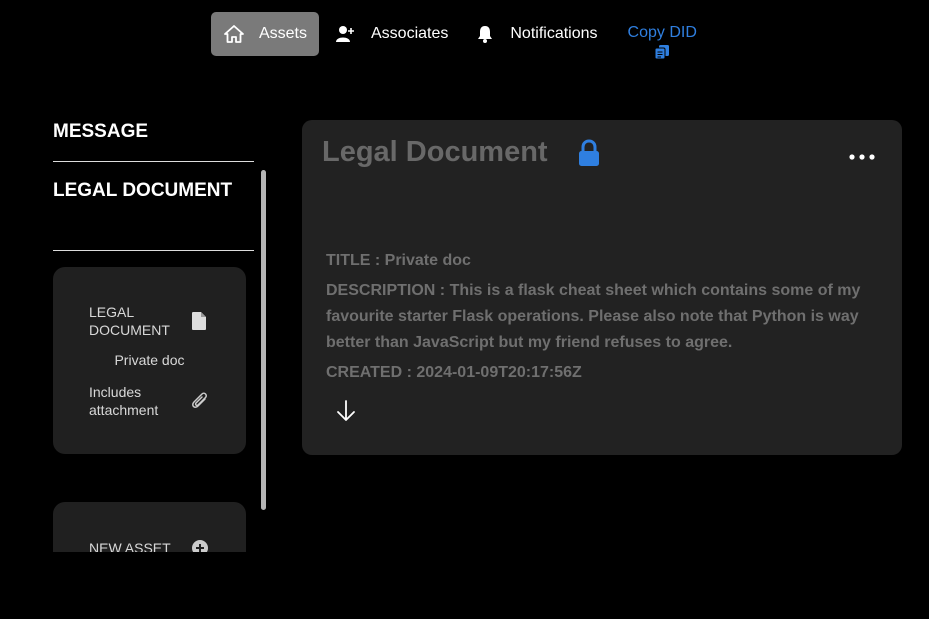  Describe the element at coordinates (662, 53) in the screenshot. I see `copy-icon` at that location.